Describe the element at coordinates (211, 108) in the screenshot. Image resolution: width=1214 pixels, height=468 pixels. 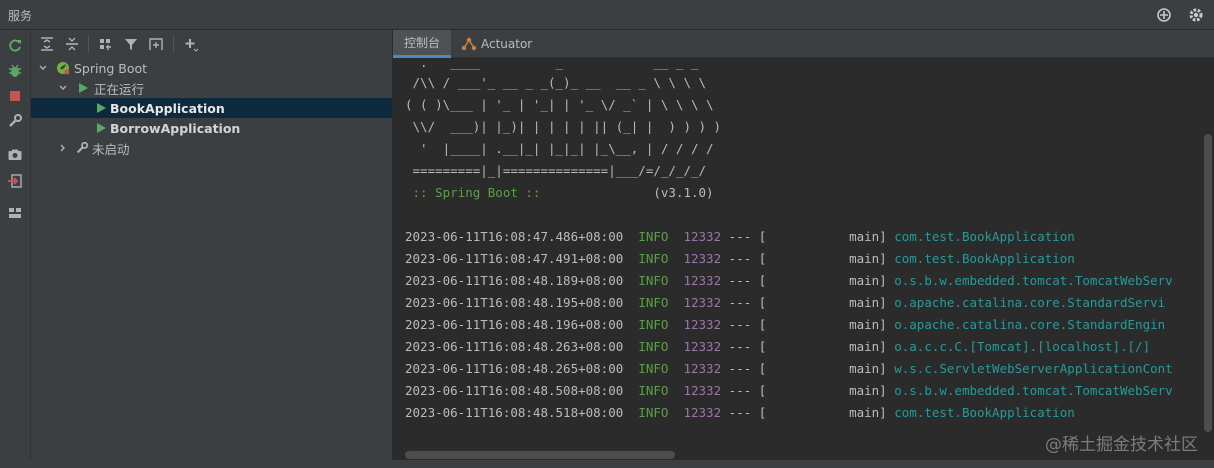
I see `tree-node-book-application: BookApplication` at that location.